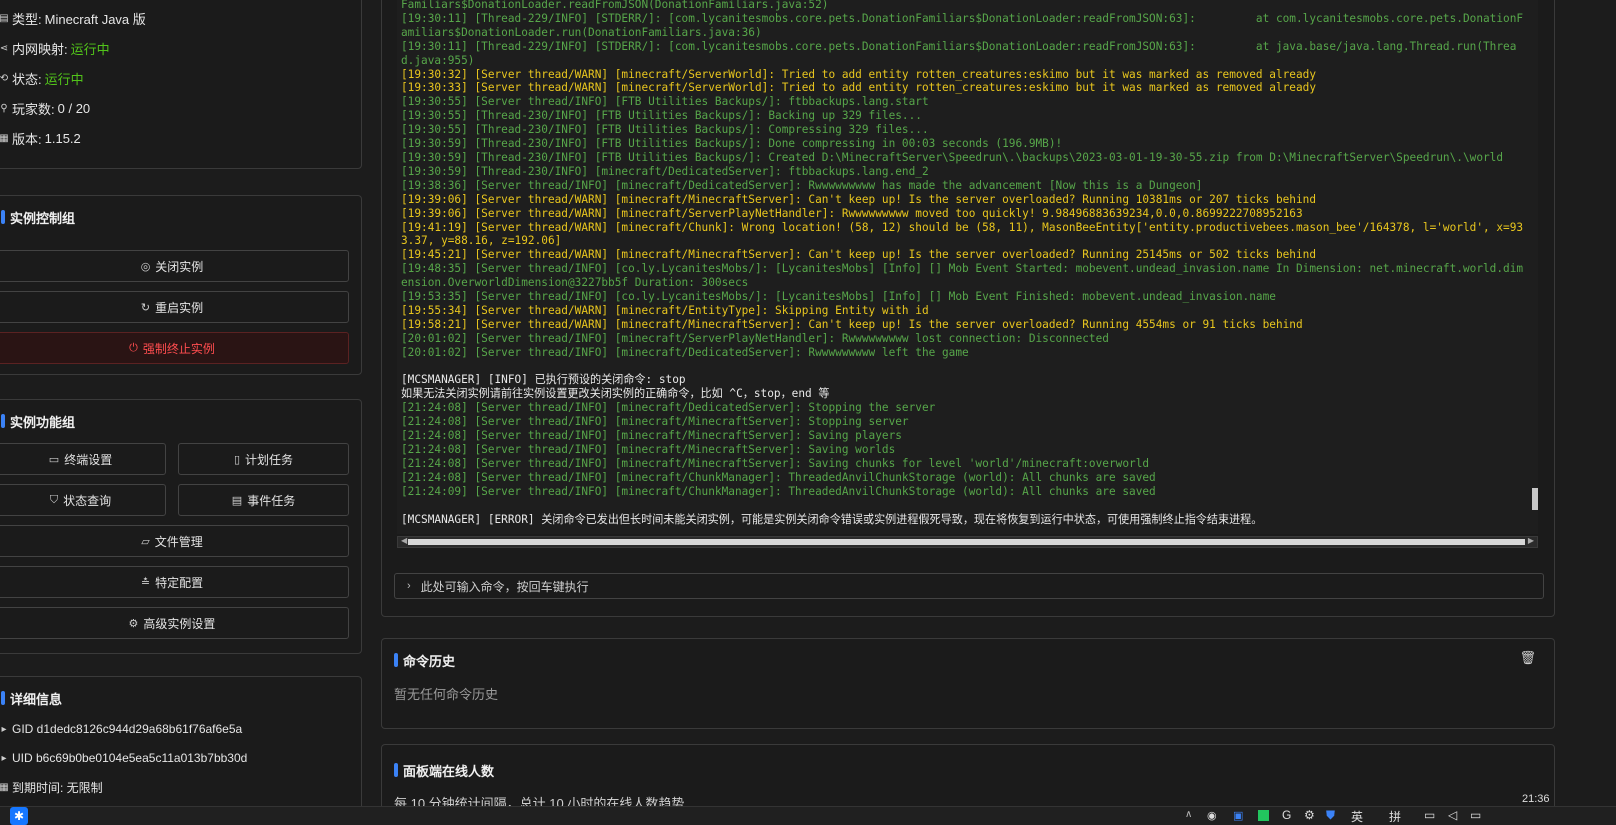 The width and height of the screenshot is (1616, 825). What do you see at coordinates (19, 816) in the screenshot?
I see `app-icon: ✱` at bounding box center [19, 816].